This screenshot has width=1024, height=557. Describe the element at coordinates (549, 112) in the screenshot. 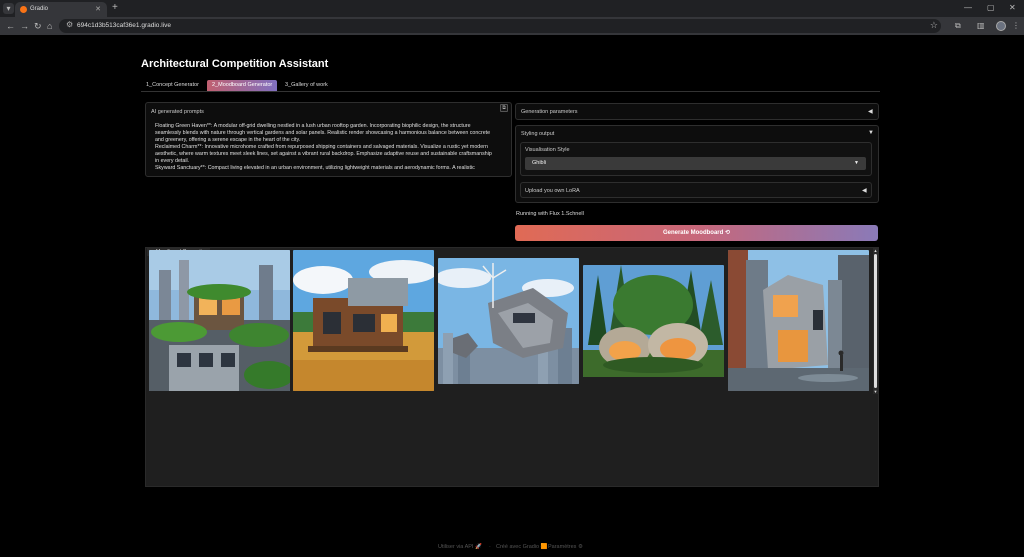

I see `generation-parameters-label: Generation parameters` at that location.